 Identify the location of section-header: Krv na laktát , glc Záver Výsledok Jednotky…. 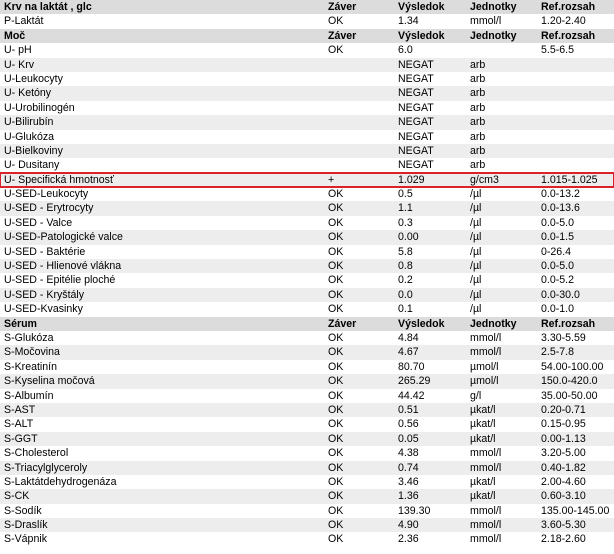
(307, 7).